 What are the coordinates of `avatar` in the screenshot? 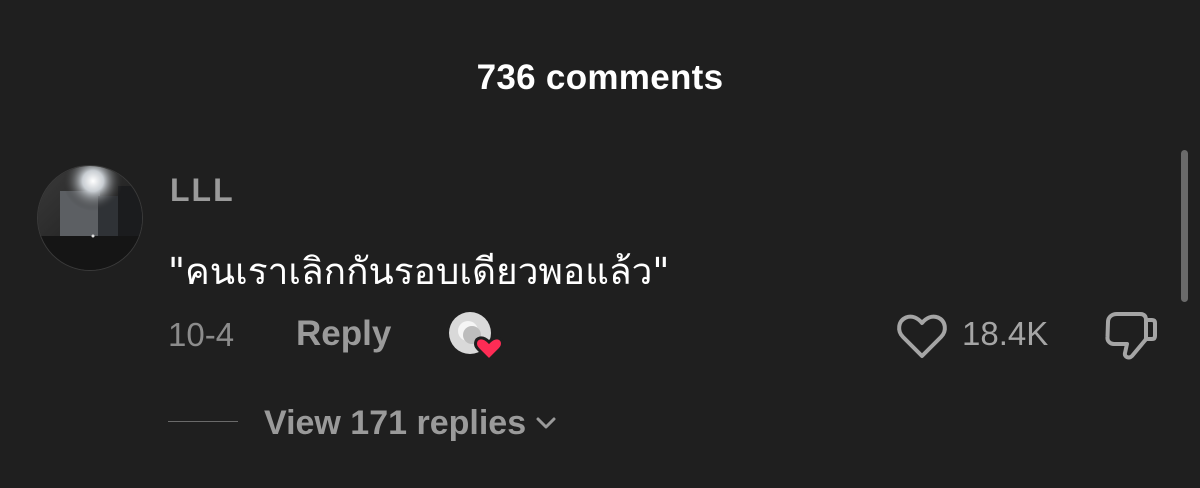 It's located at (90, 218).